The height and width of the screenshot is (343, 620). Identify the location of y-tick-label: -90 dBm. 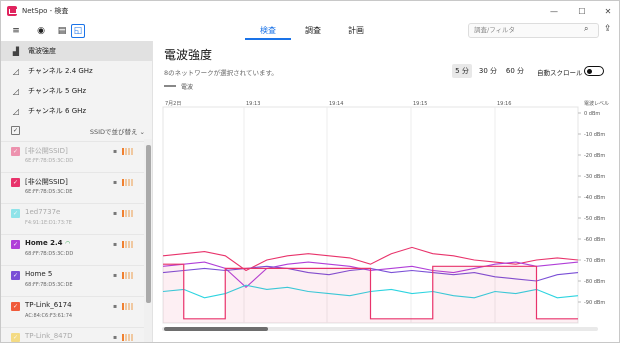
(594, 303).